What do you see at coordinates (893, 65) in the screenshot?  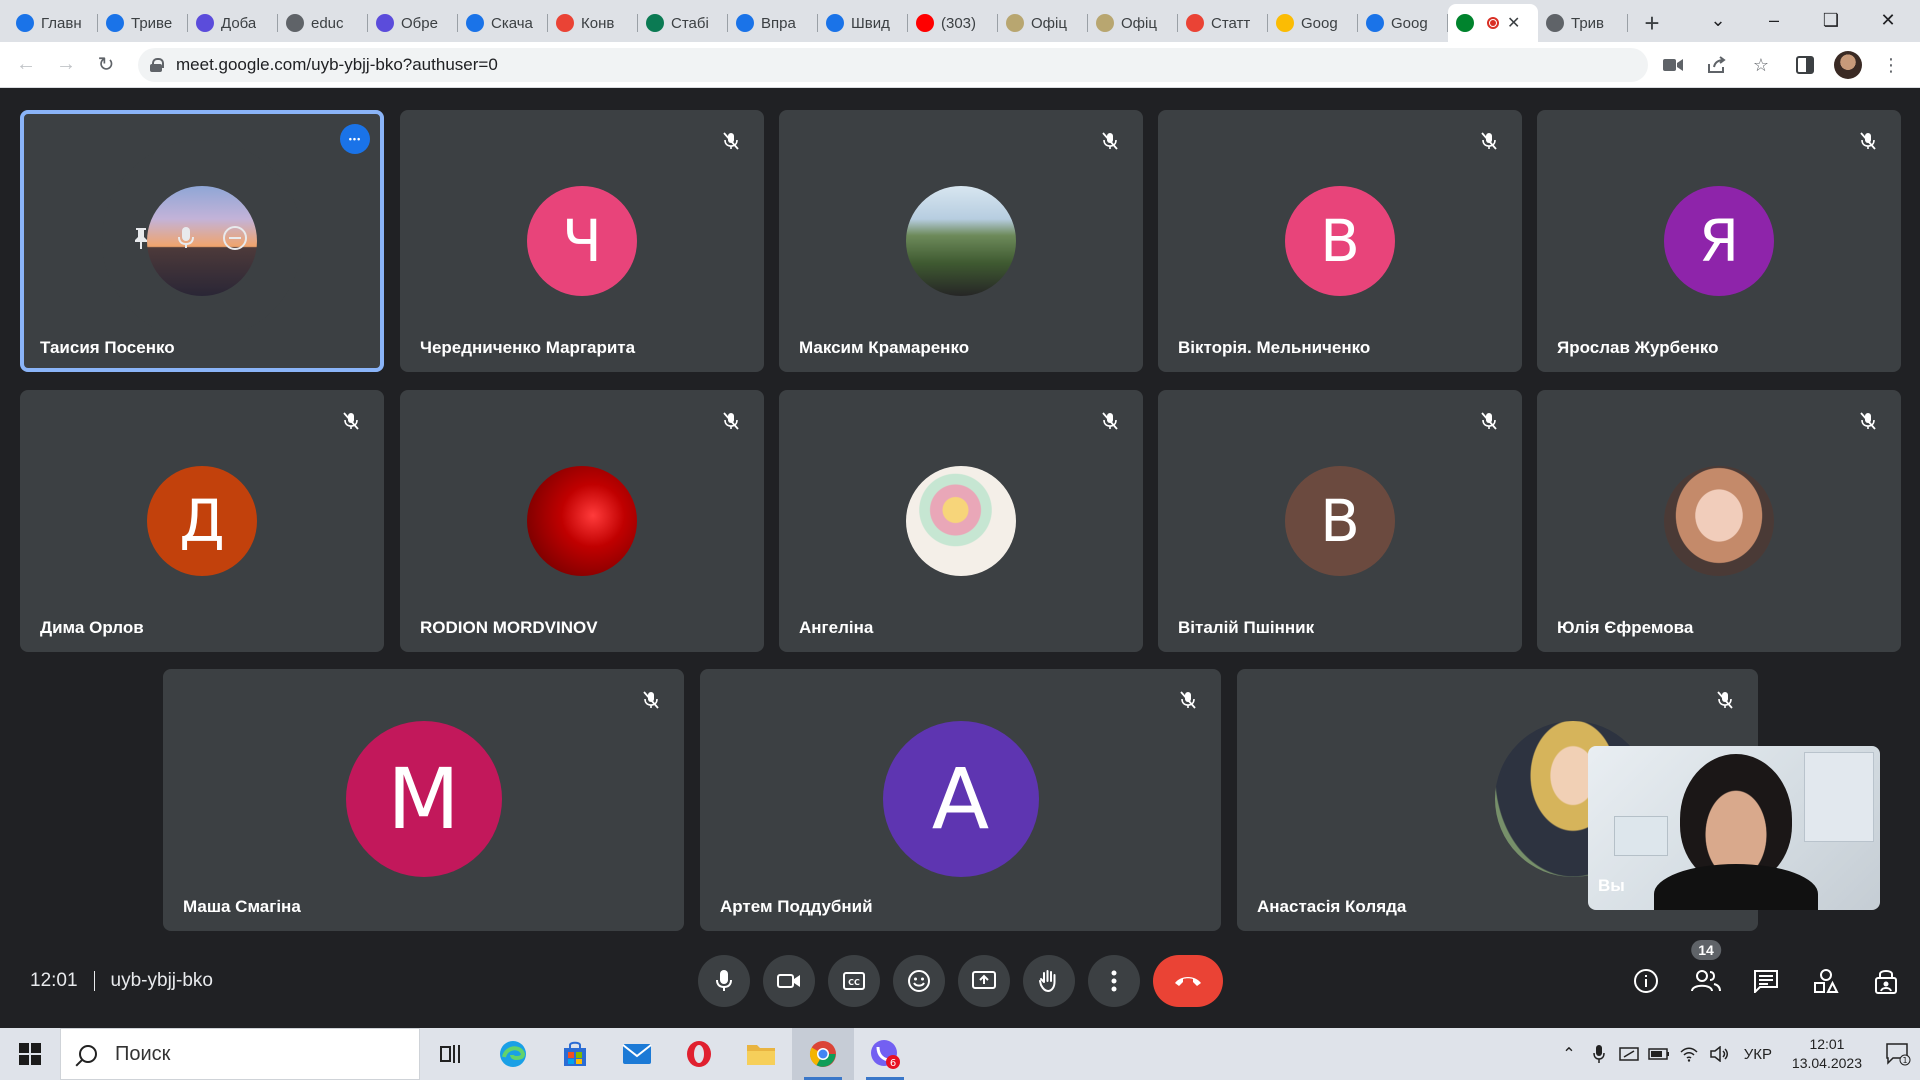 I see `address-bar: meet.google.com/uyb-ybjj-bko?authuser=0` at bounding box center [893, 65].